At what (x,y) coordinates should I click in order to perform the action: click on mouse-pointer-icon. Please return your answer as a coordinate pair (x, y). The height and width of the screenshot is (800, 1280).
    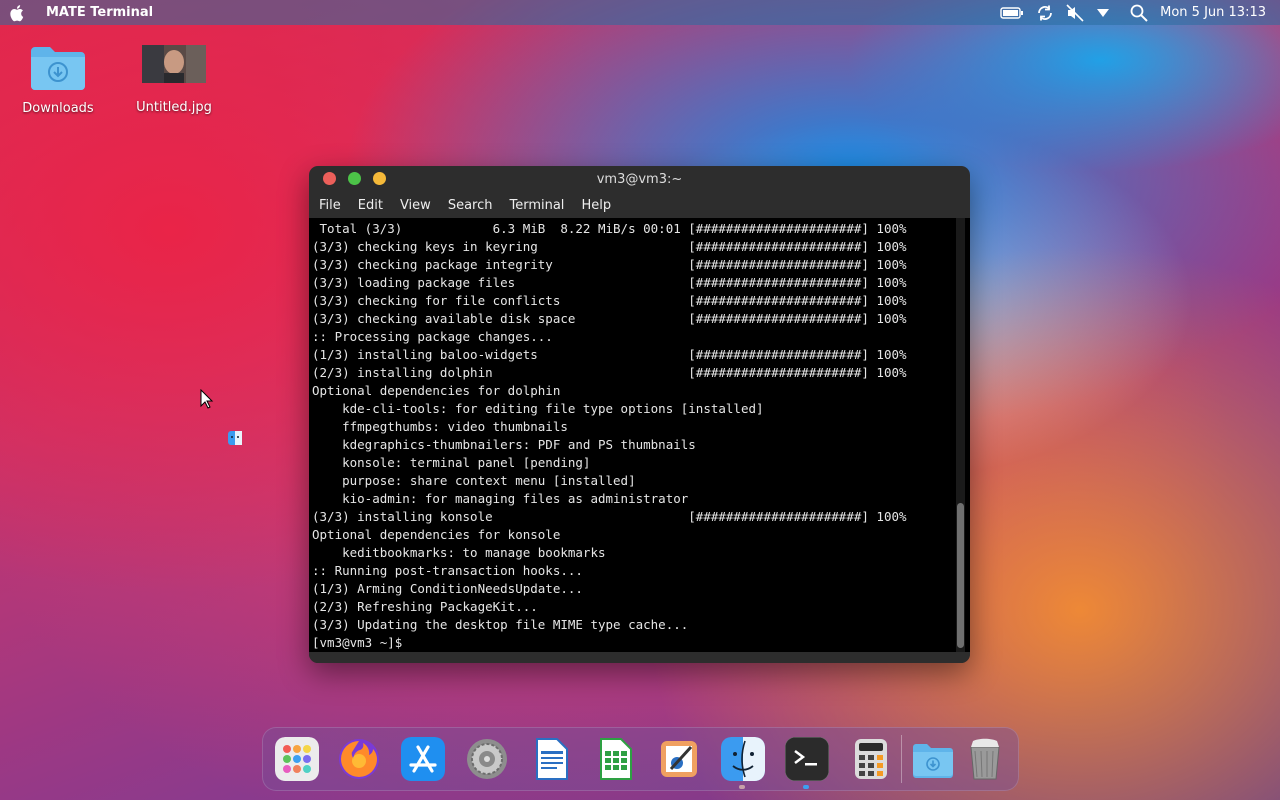
    Looking at the image, I should click on (207, 399).